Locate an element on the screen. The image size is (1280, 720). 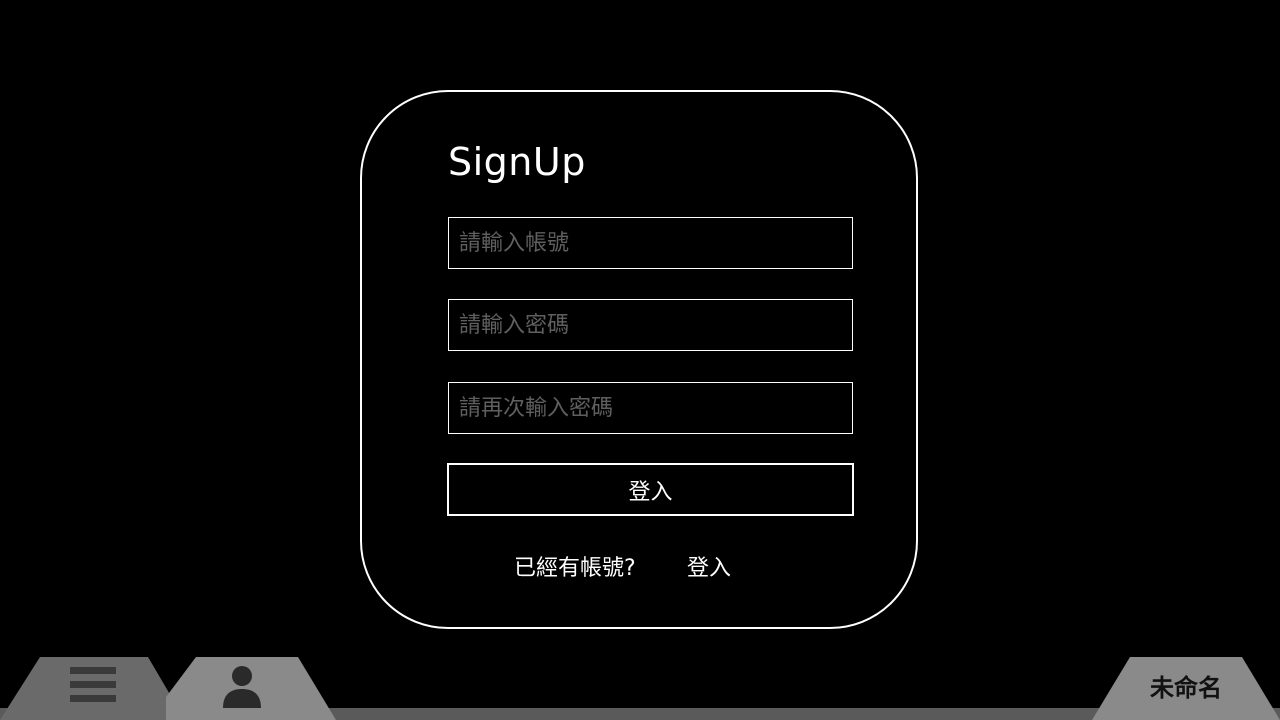
confirm-password-input is located at coordinates (650, 408).